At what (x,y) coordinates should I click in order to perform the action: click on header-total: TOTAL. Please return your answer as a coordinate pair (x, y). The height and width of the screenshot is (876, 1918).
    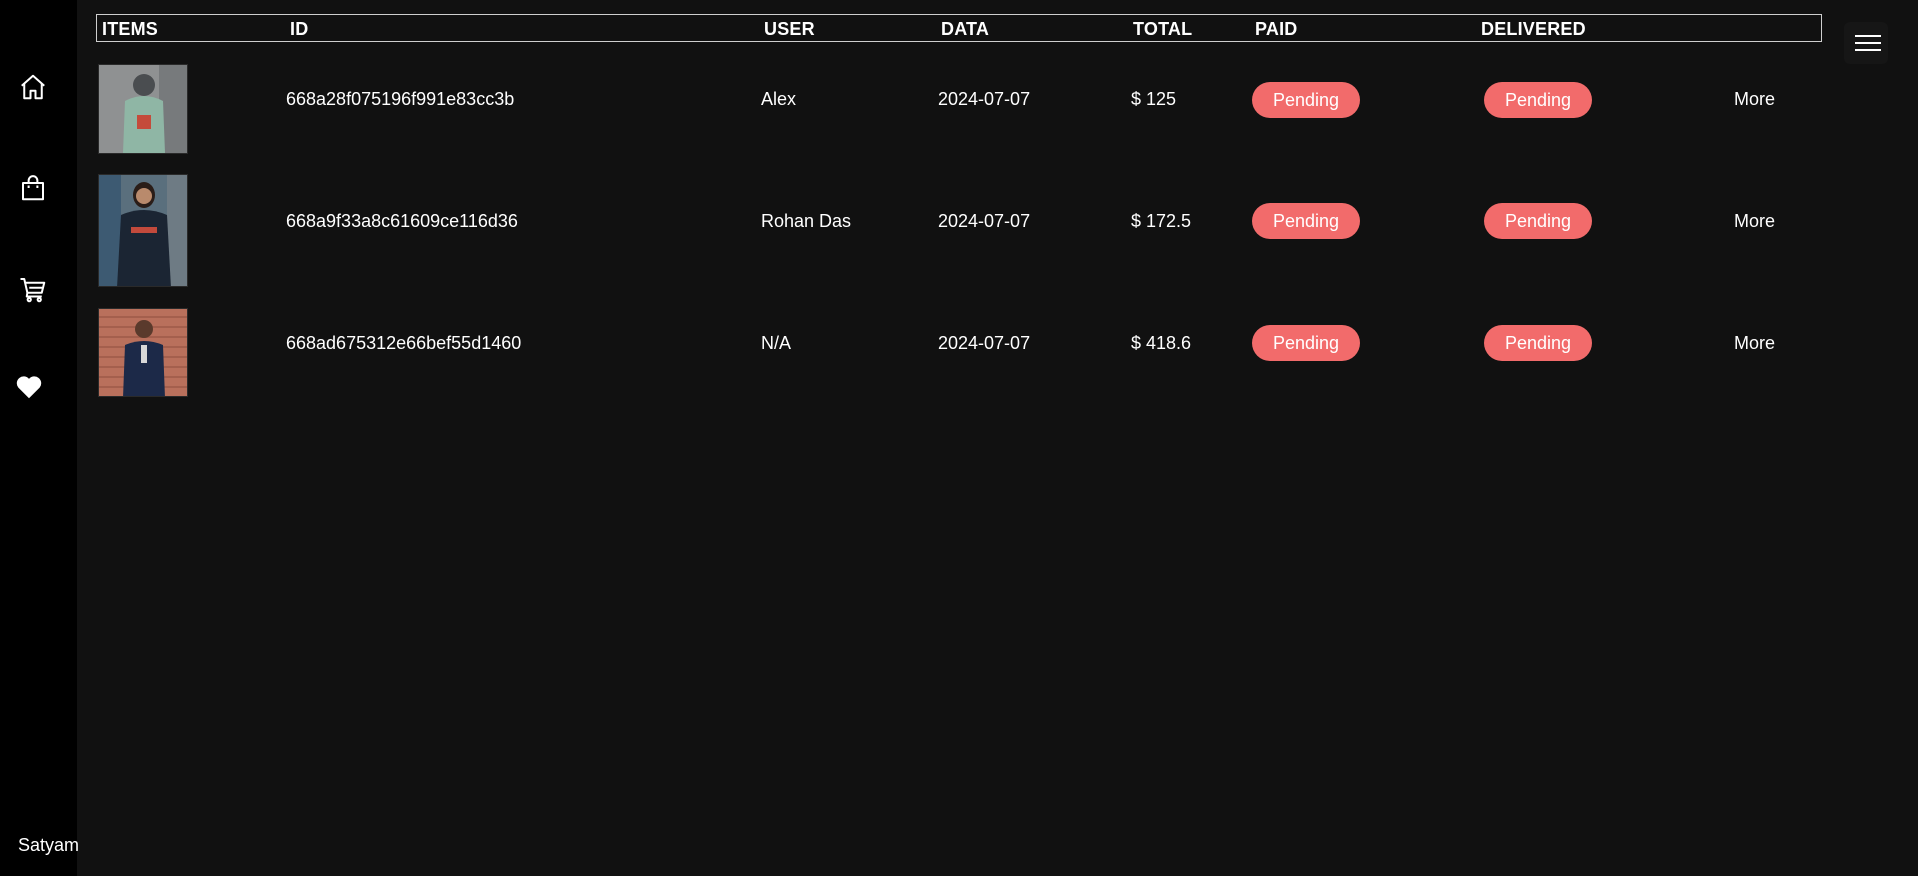
    Looking at the image, I should click on (1163, 29).